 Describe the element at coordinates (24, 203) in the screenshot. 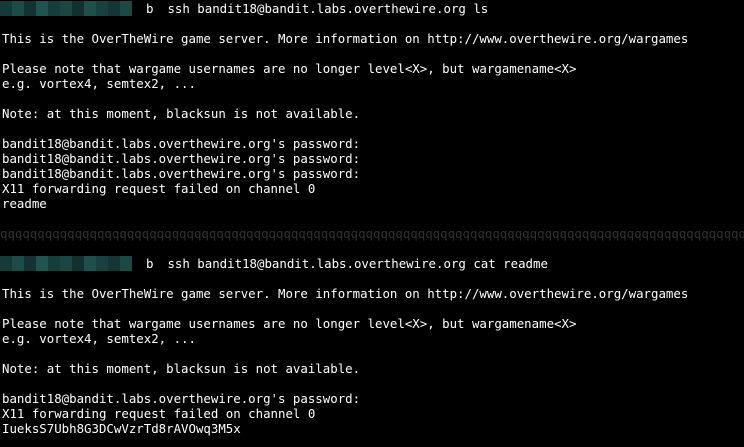

I see `command-output: readme` at that location.